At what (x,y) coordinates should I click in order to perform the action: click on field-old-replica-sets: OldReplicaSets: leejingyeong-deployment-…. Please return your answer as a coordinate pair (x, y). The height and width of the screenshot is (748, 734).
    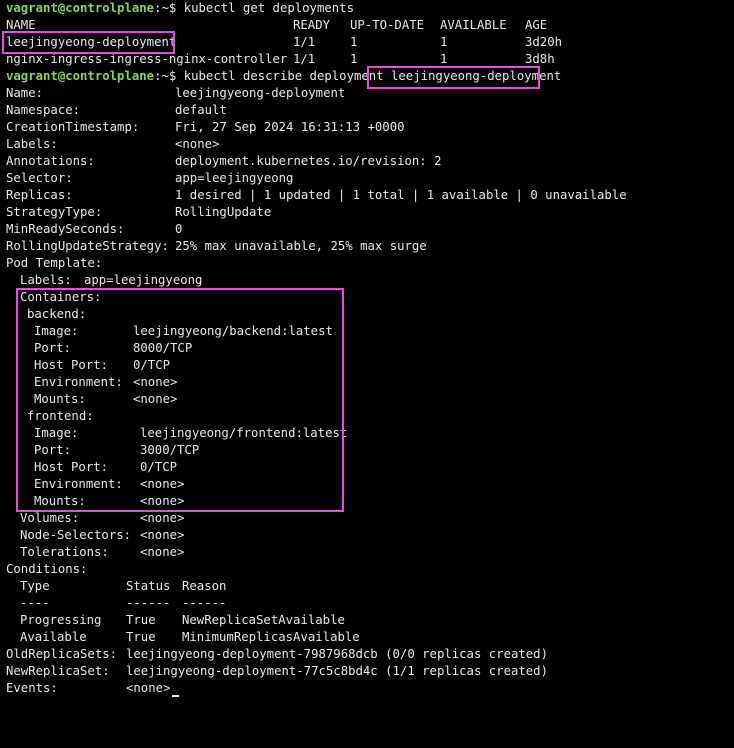
    Looking at the image, I should click on (277, 654).